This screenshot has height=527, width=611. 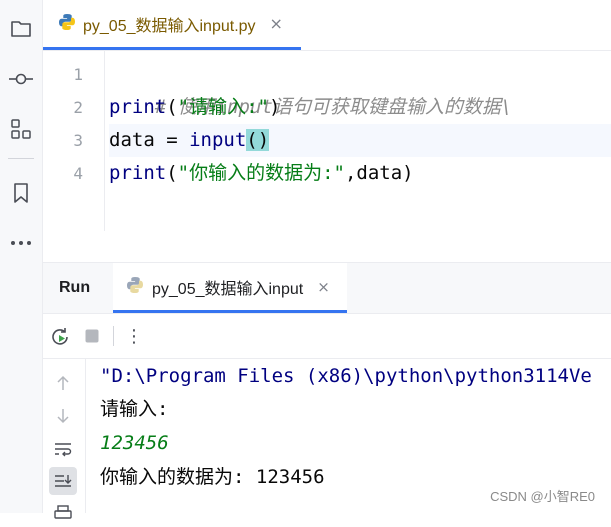 I want to click on code-paren-highlight: (), so click(x=258, y=140).